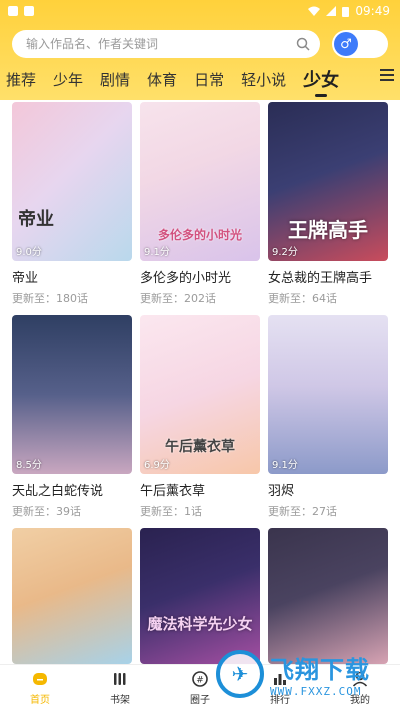 The width and height of the screenshot is (400, 711). What do you see at coordinates (199, 235) in the screenshot?
I see `cover-title: 多伦多的小时光` at bounding box center [199, 235].